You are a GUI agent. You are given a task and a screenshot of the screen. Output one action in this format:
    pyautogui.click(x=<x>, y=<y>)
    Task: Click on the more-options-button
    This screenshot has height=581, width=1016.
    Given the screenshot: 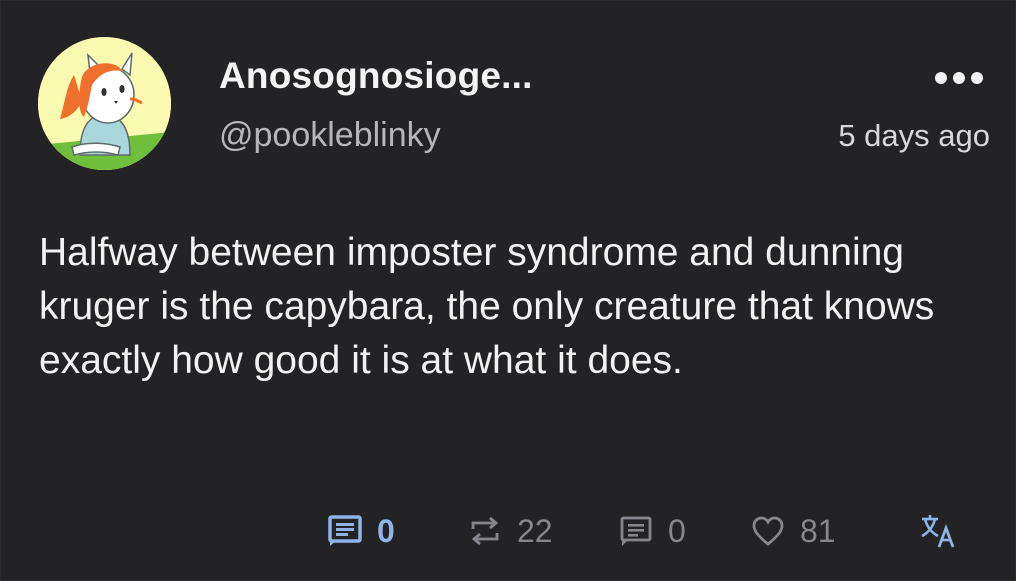 What is the action you would take?
    pyautogui.click(x=959, y=78)
    